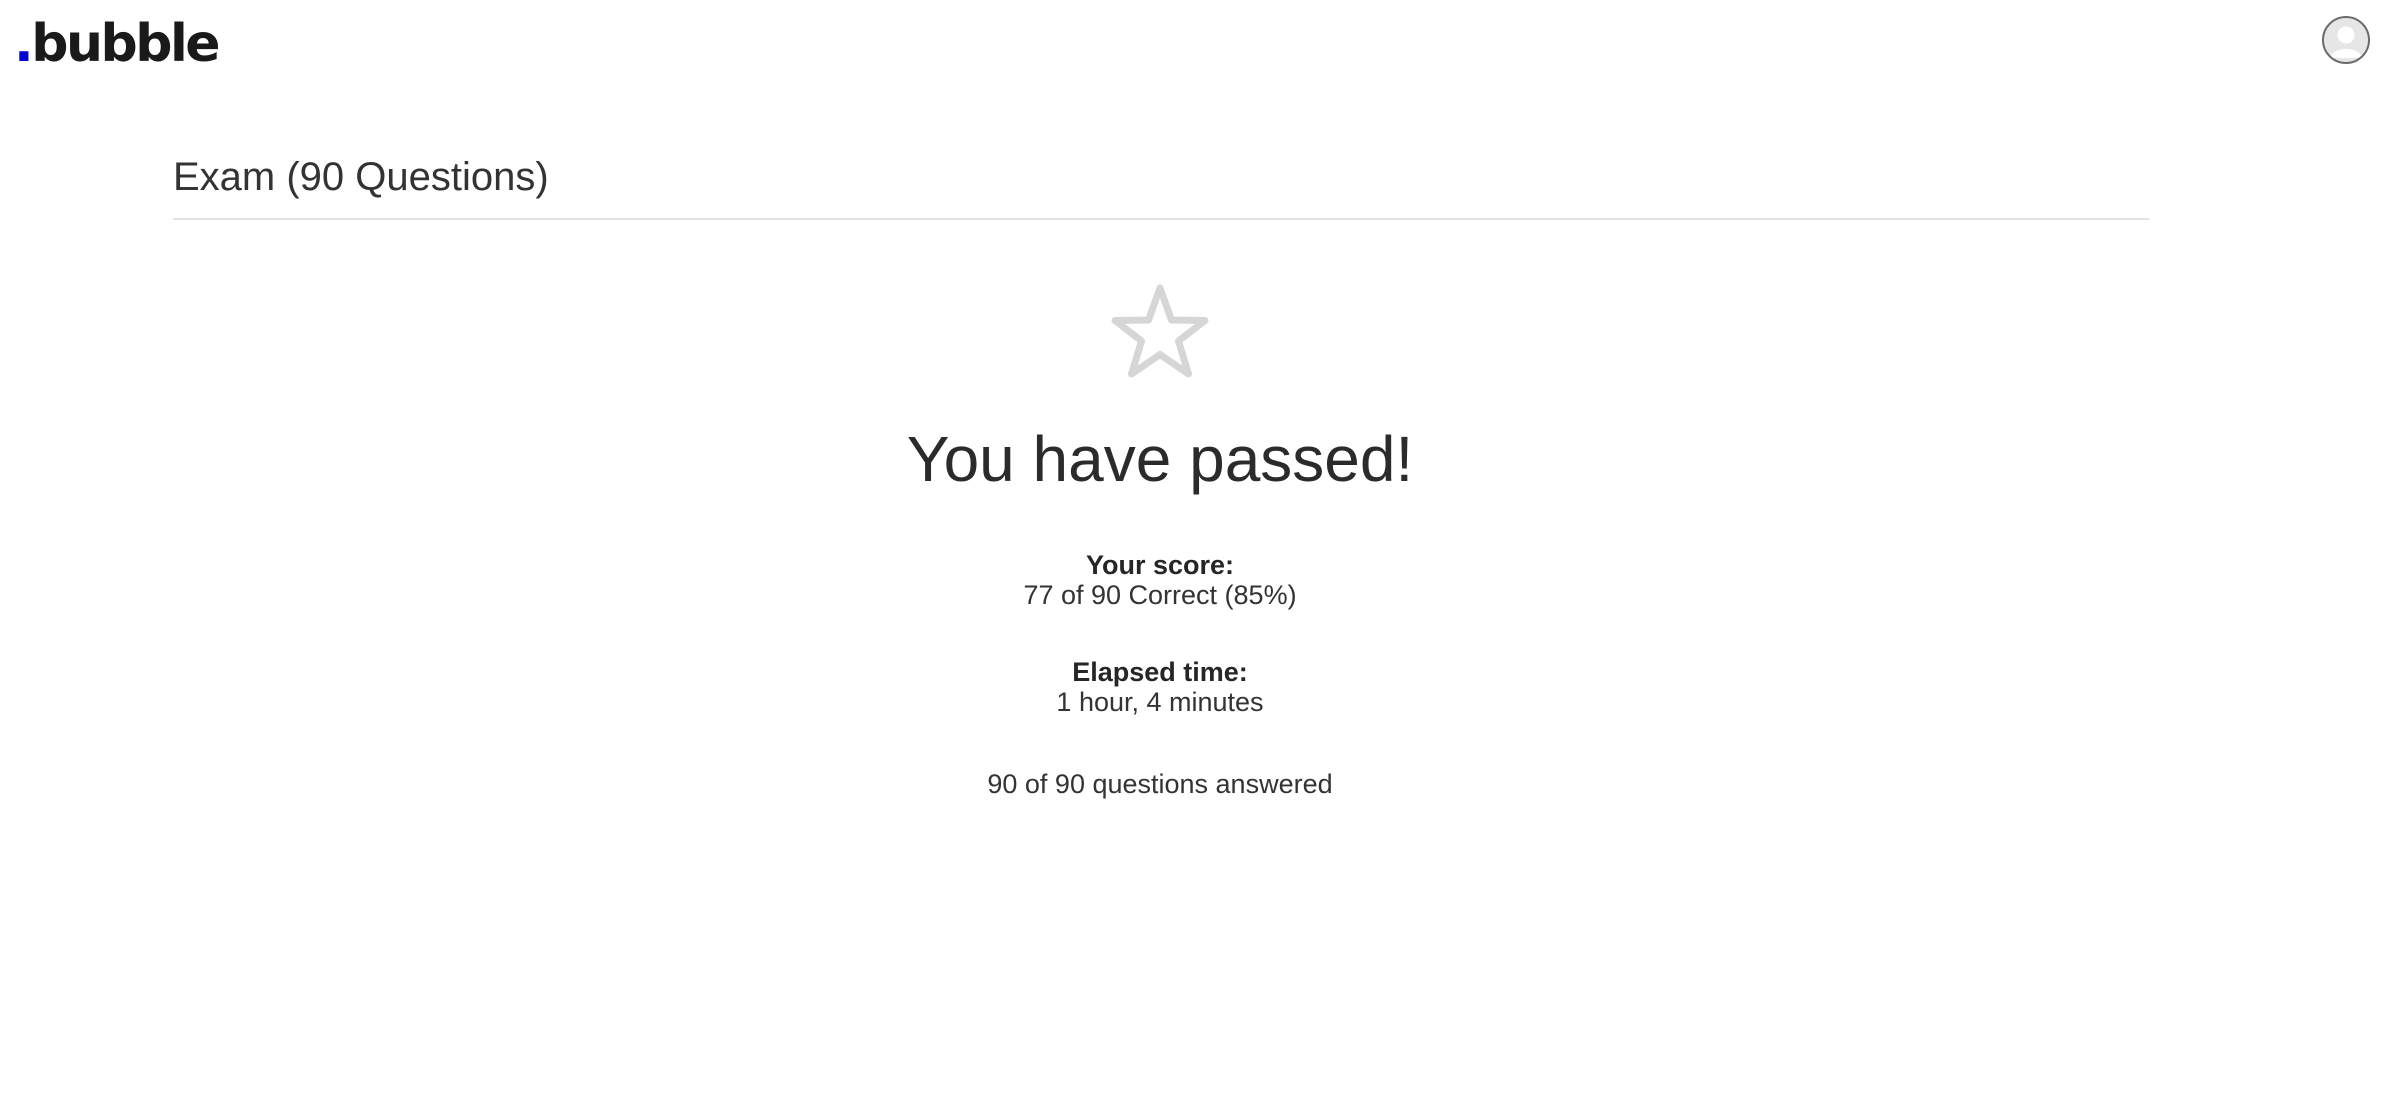  I want to click on elapsed-time-value: 1 hour, 4 minutes, so click(1160, 702).